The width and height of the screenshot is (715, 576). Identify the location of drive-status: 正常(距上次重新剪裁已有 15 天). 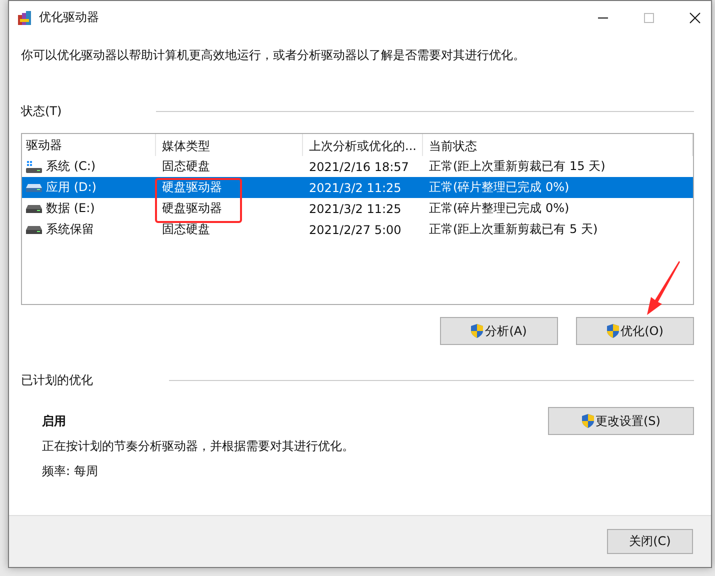
(517, 166).